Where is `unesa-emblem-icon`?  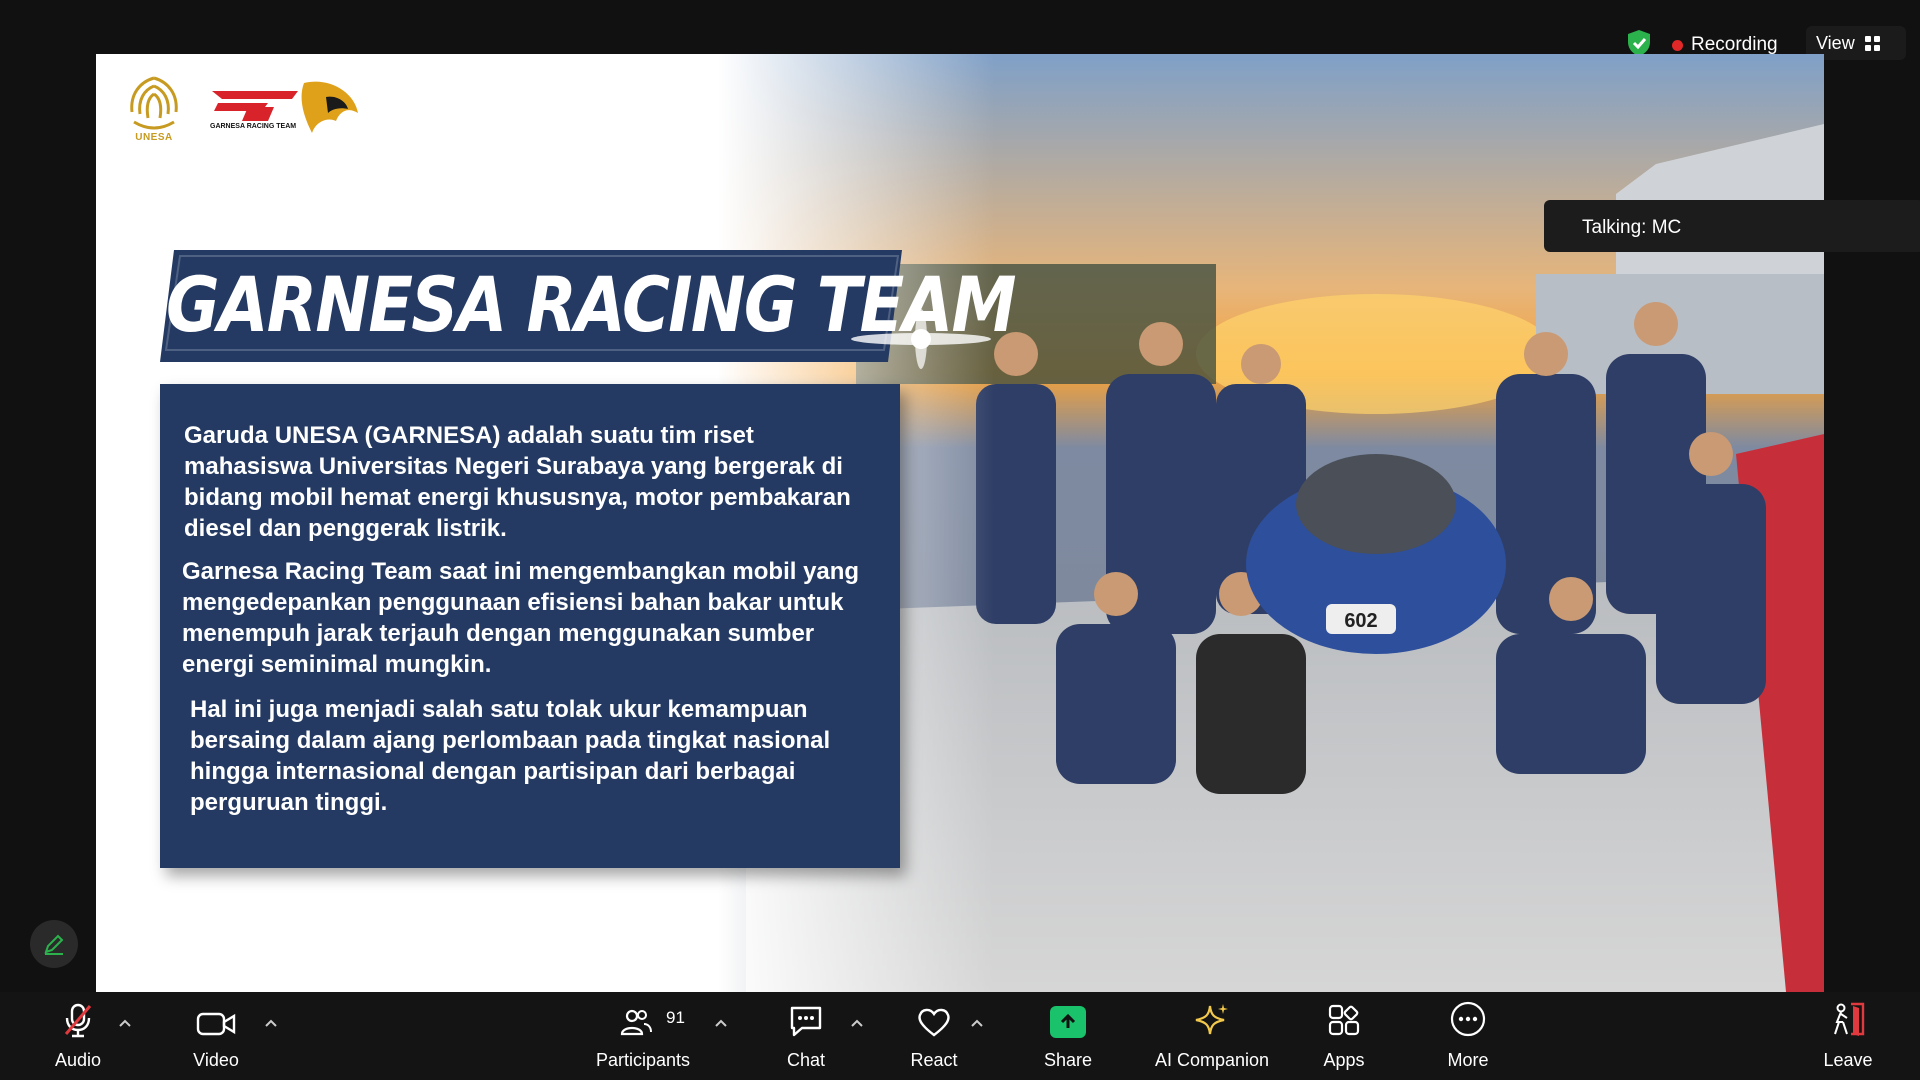 unesa-emblem-icon is located at coordinates (154, 103).